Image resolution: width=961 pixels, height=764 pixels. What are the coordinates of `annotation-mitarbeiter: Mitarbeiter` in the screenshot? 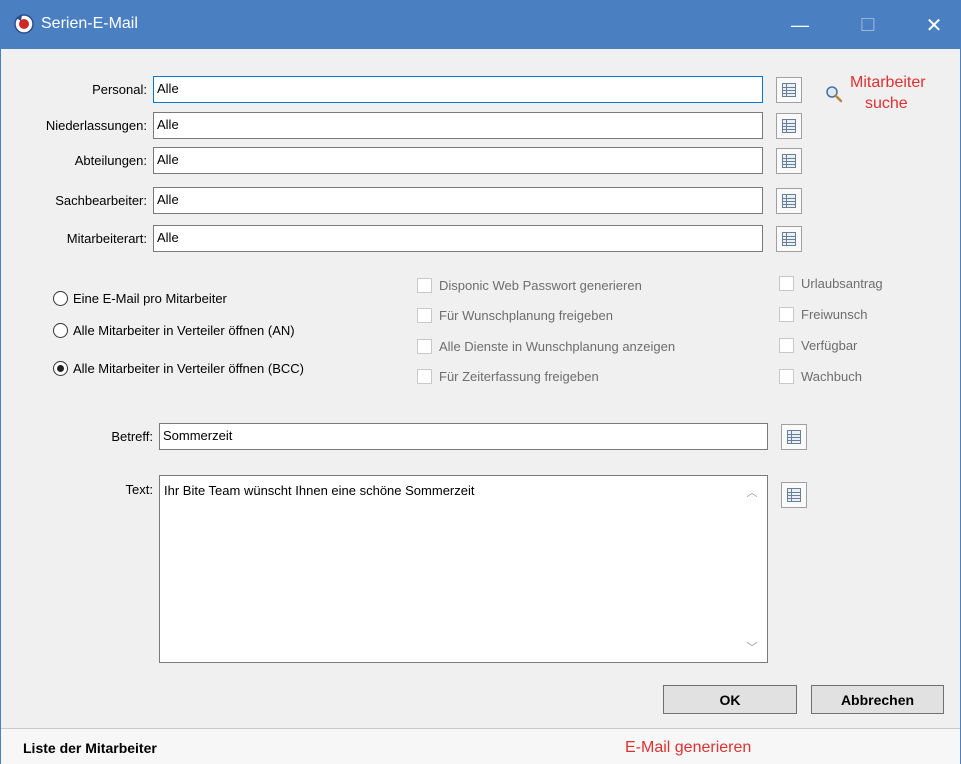 It's located at (888, 82).